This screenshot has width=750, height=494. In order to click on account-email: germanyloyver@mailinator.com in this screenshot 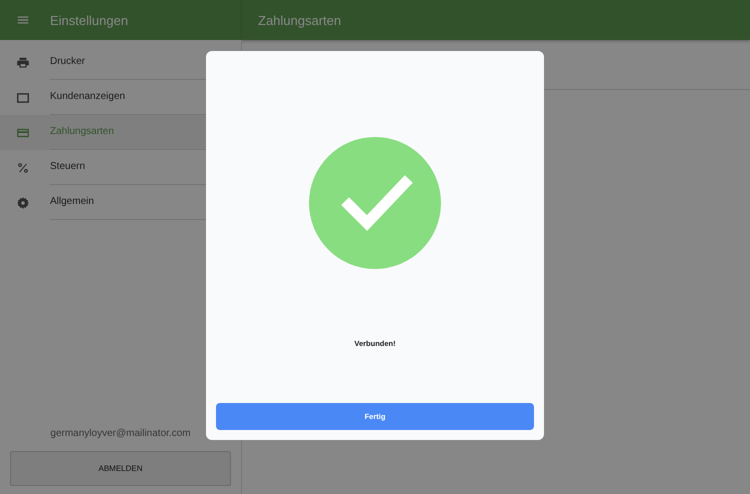, I will do `click(120, 433)`.